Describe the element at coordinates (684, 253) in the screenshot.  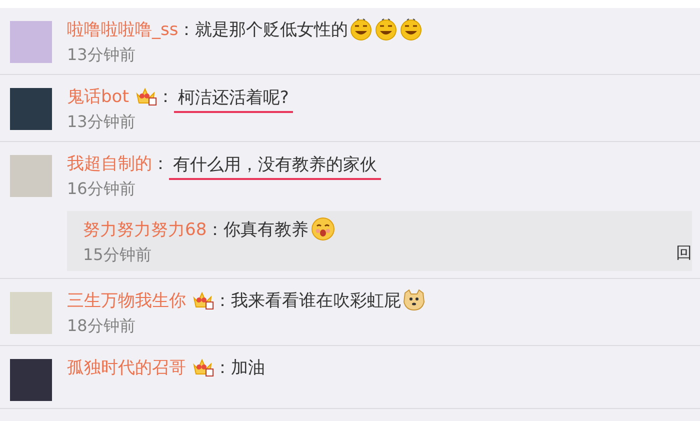
I see `reply-link: 回` at that location.